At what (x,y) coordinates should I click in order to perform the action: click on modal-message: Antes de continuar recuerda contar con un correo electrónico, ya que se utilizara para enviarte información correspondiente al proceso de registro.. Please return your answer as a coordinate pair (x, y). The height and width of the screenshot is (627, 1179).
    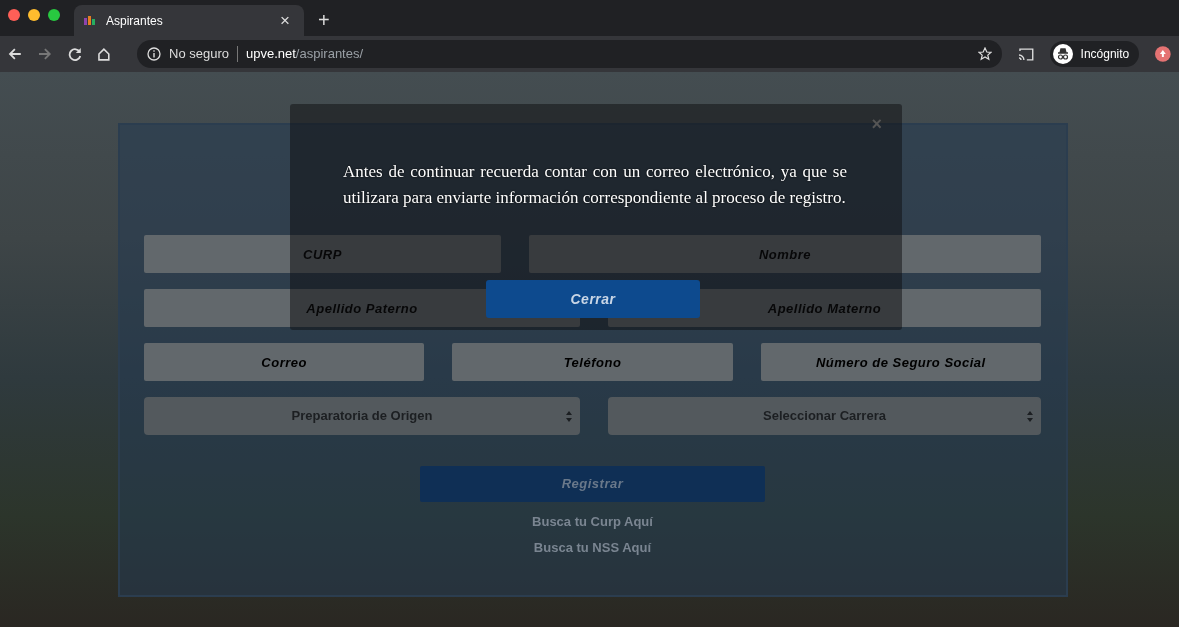
    Looking at the image, I should click on (595, 185).